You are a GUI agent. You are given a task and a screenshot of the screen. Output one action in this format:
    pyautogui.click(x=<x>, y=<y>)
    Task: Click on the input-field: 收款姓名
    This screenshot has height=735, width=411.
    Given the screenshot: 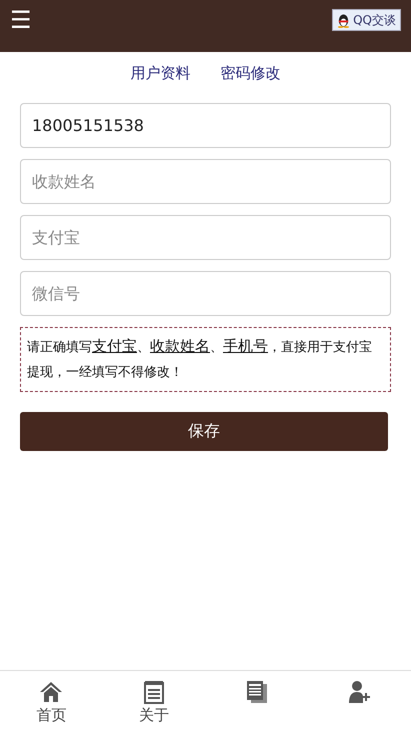 What is the action you would take?
    pyautogui.click(x=205, y=181)
    